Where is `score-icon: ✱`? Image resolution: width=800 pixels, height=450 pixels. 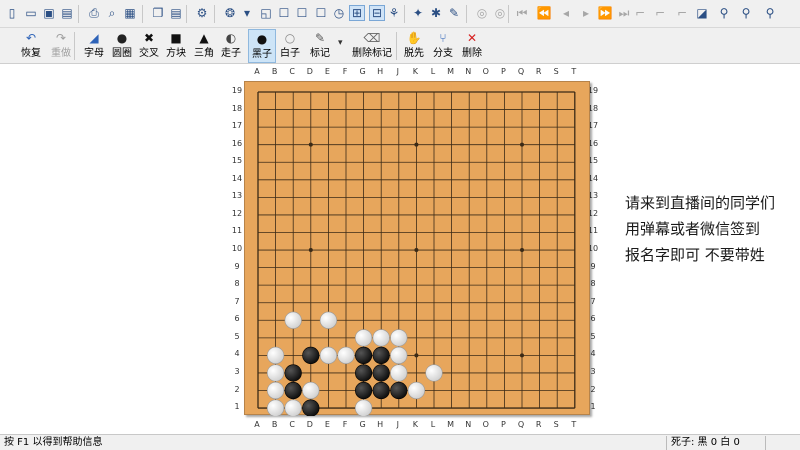 score-icon: ✱ is located at coordinates (436, 13).